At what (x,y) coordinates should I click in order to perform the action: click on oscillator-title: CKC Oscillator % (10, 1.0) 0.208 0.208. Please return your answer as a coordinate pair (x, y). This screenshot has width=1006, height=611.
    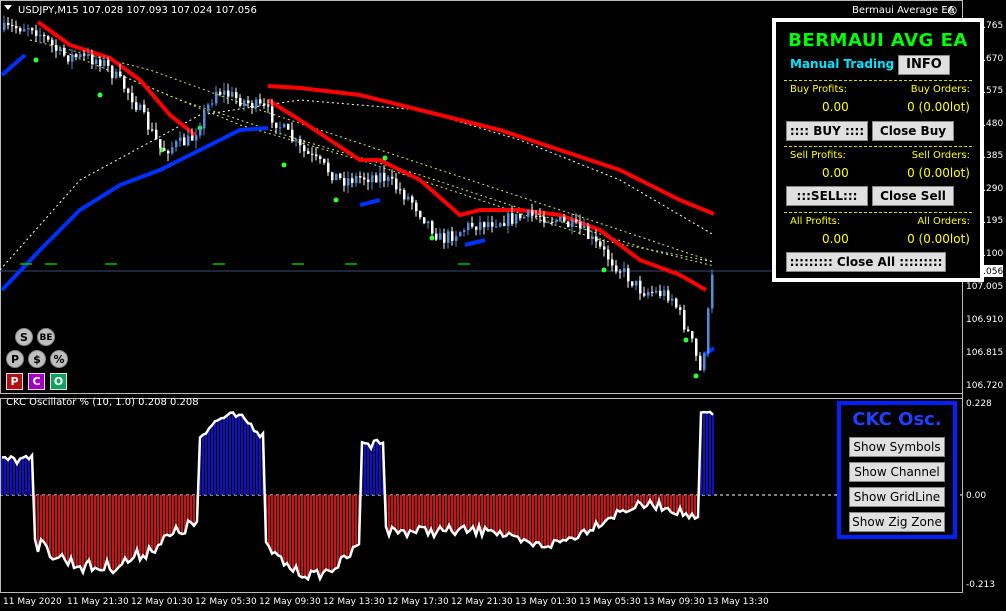
    Looking at the image, I should click on (102, 402).